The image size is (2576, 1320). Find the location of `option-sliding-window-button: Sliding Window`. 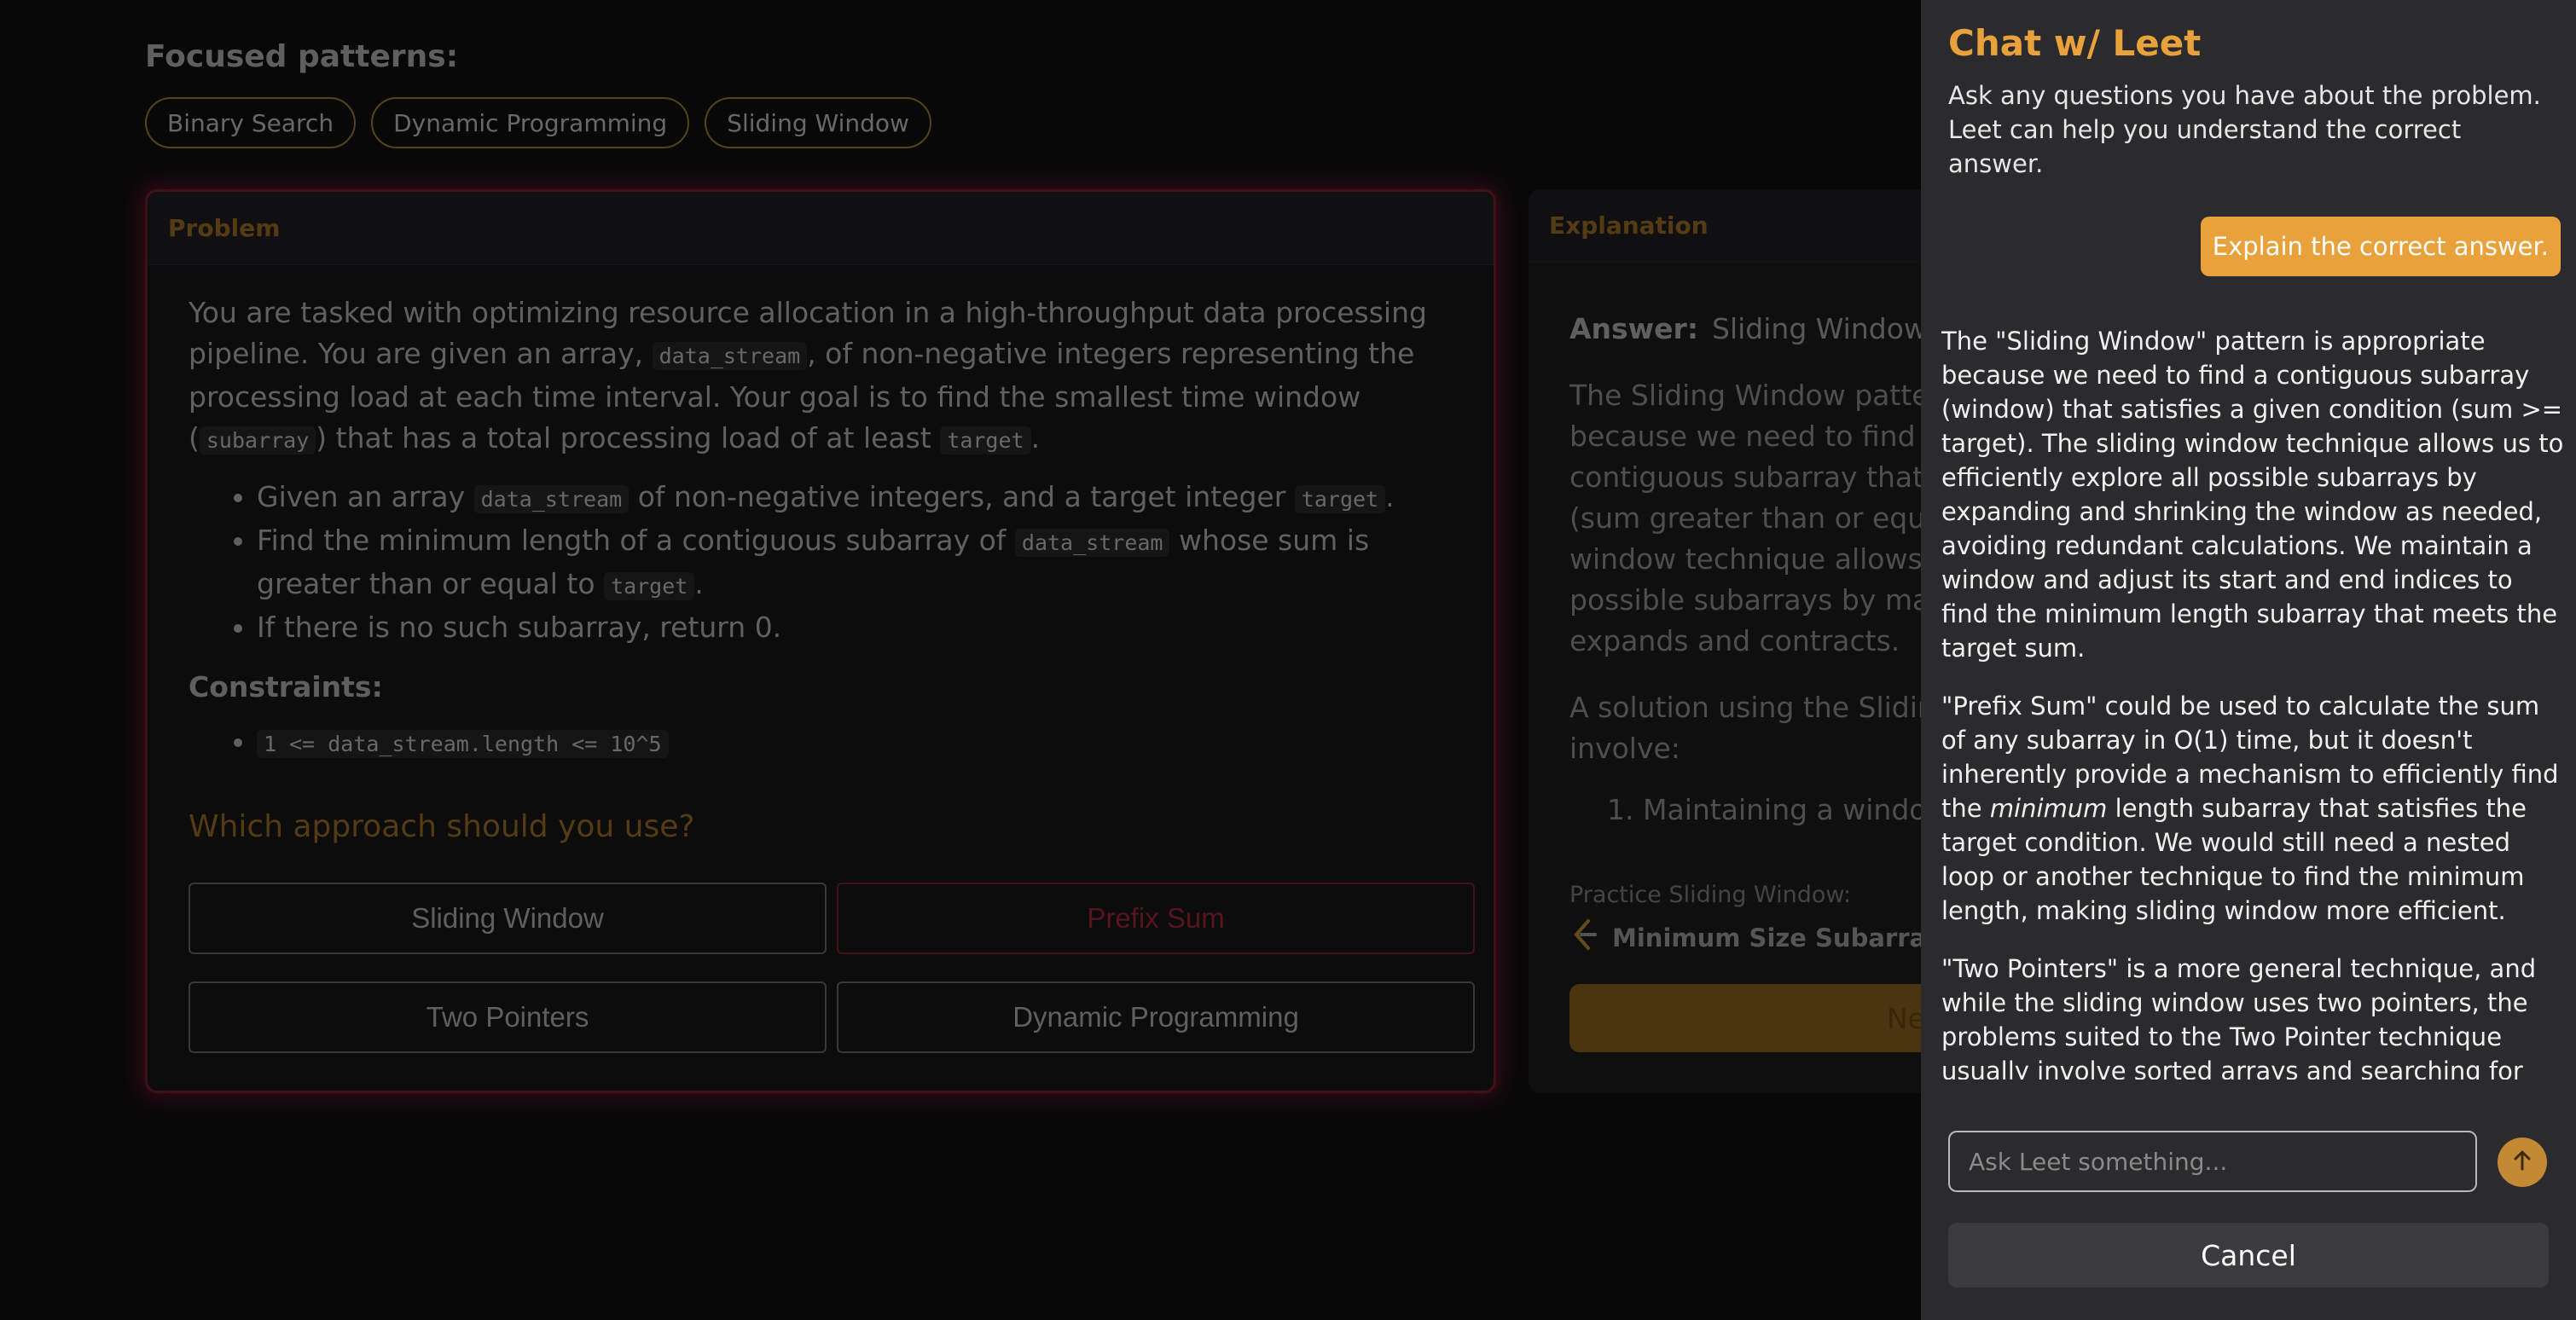

option-sliding-window-button: Sliding Window is located at coordinates (508, 918).